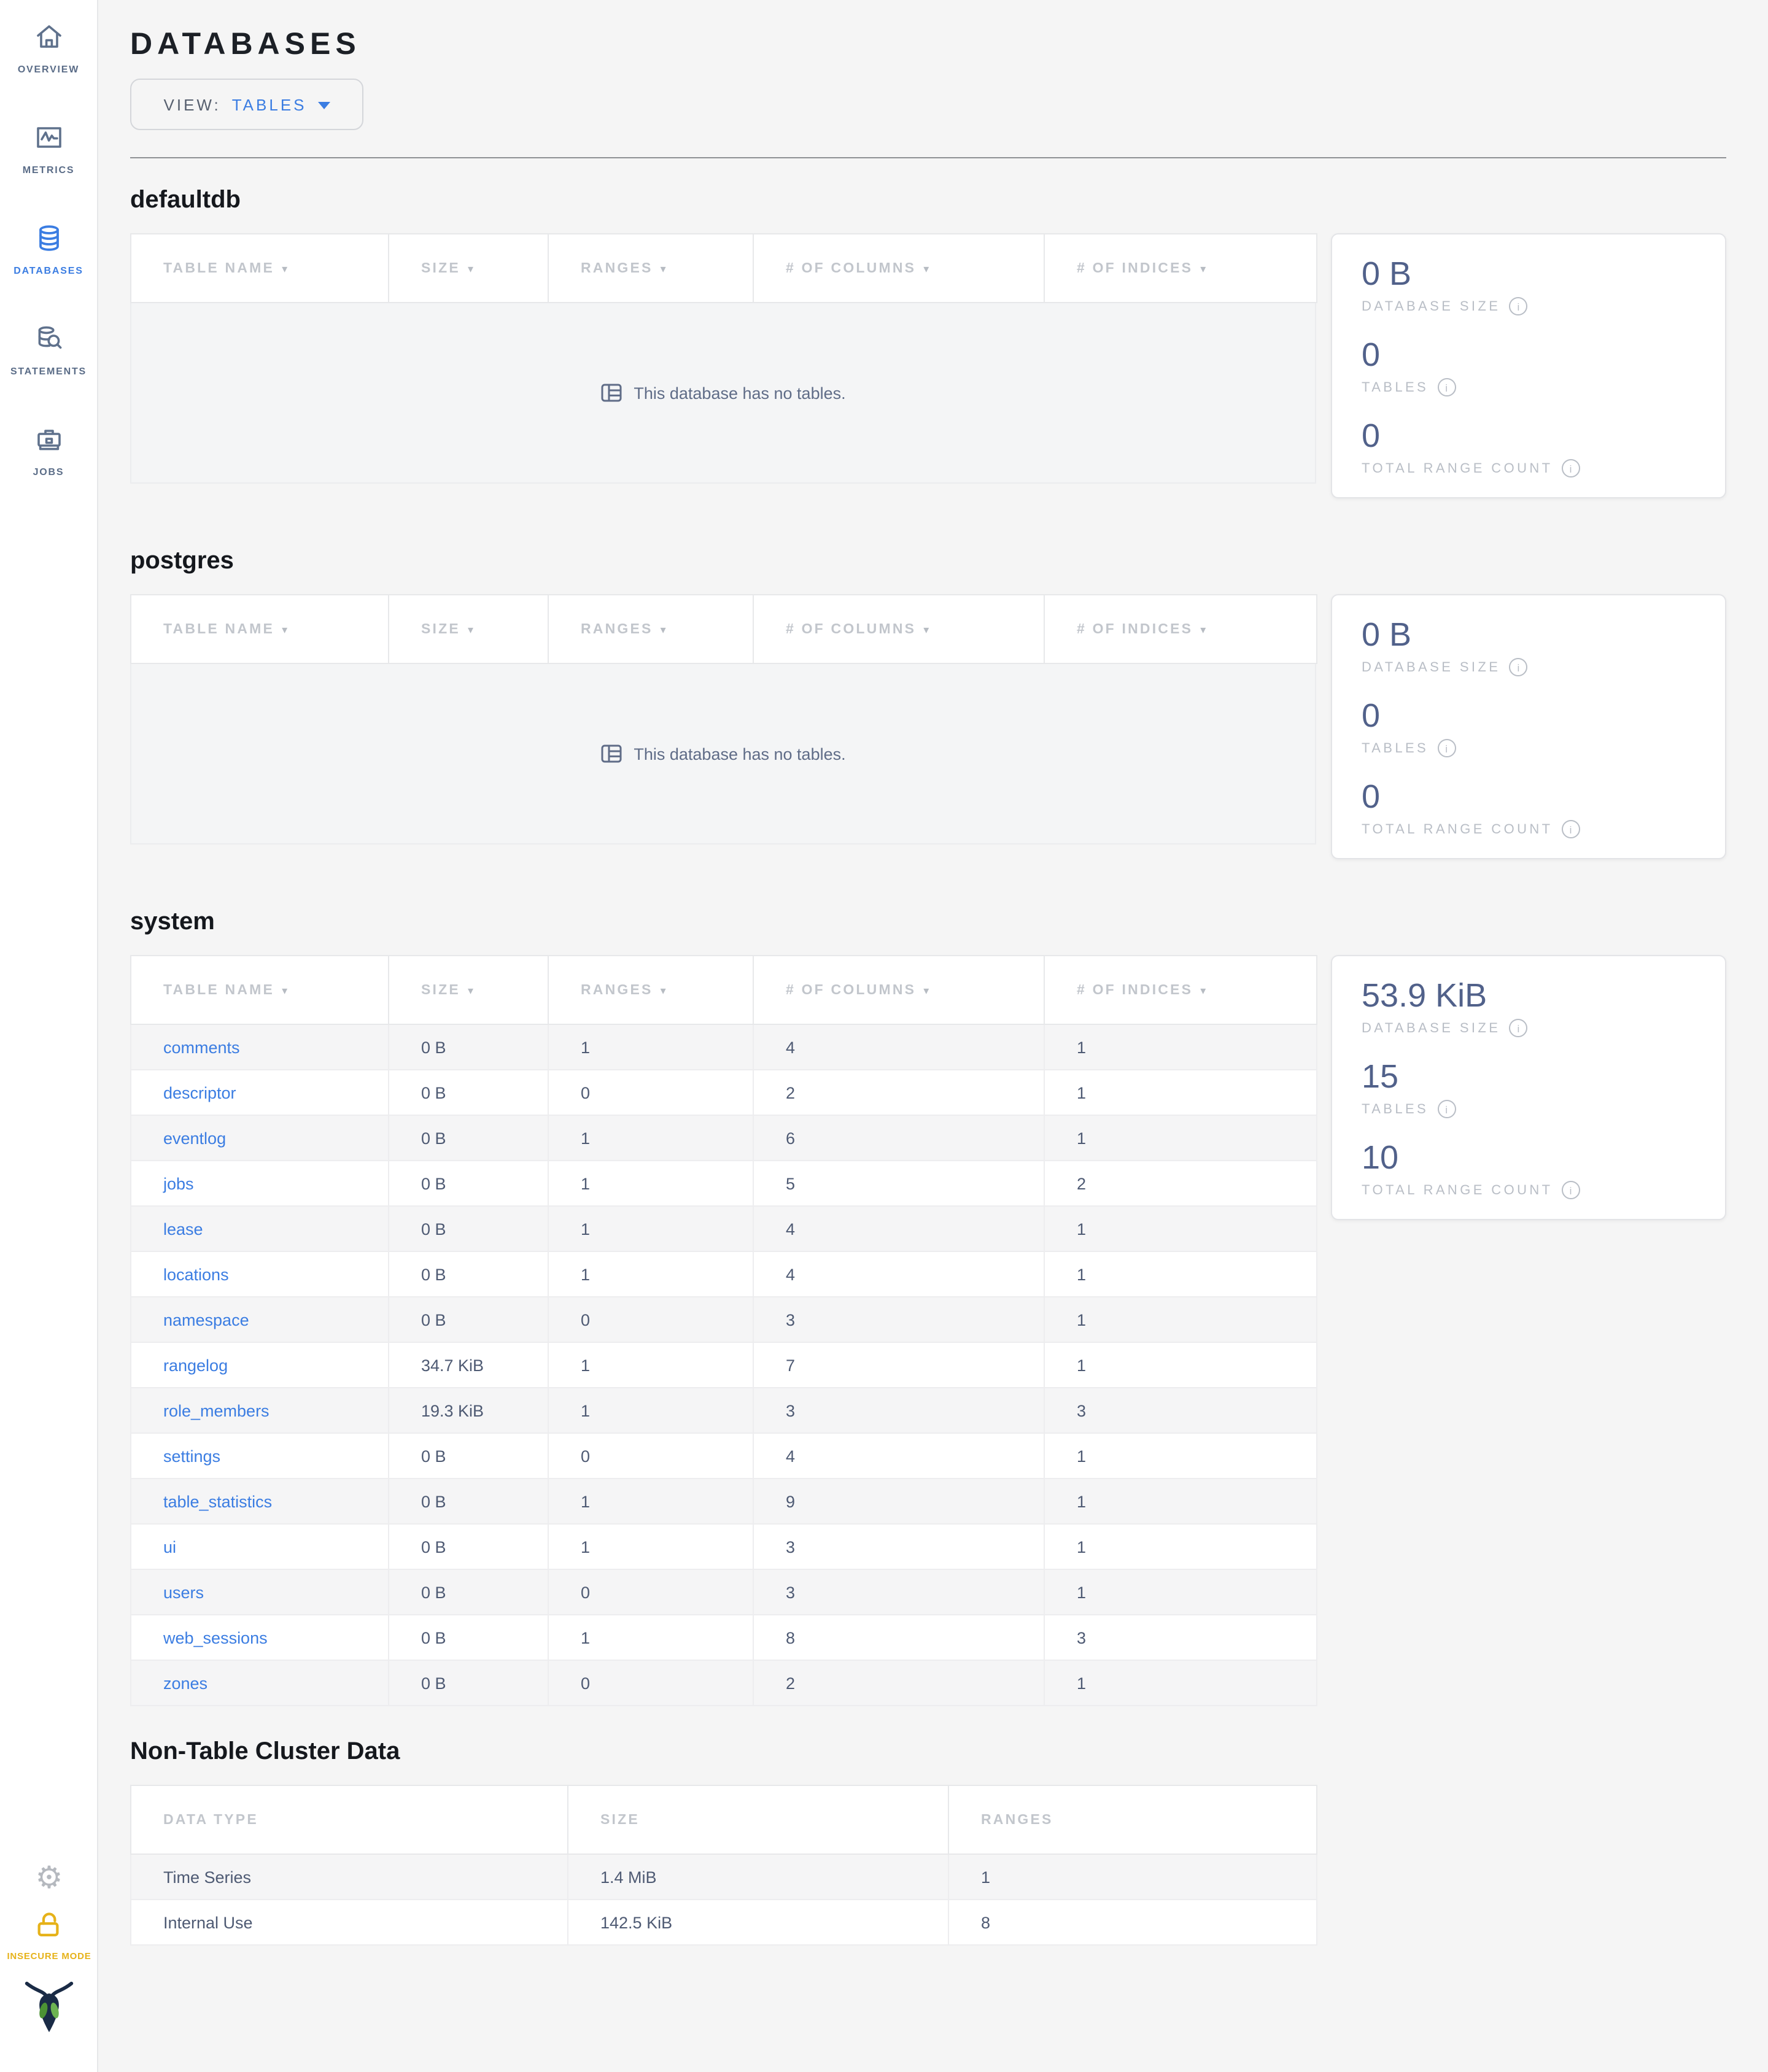 The width and height of the screenshot is (1768, 2072). What do you see at coordinates (1132, 1820) in the screenshot?
I see `column-header-ranges: RANGES` at bounding box center [1132, 1820].